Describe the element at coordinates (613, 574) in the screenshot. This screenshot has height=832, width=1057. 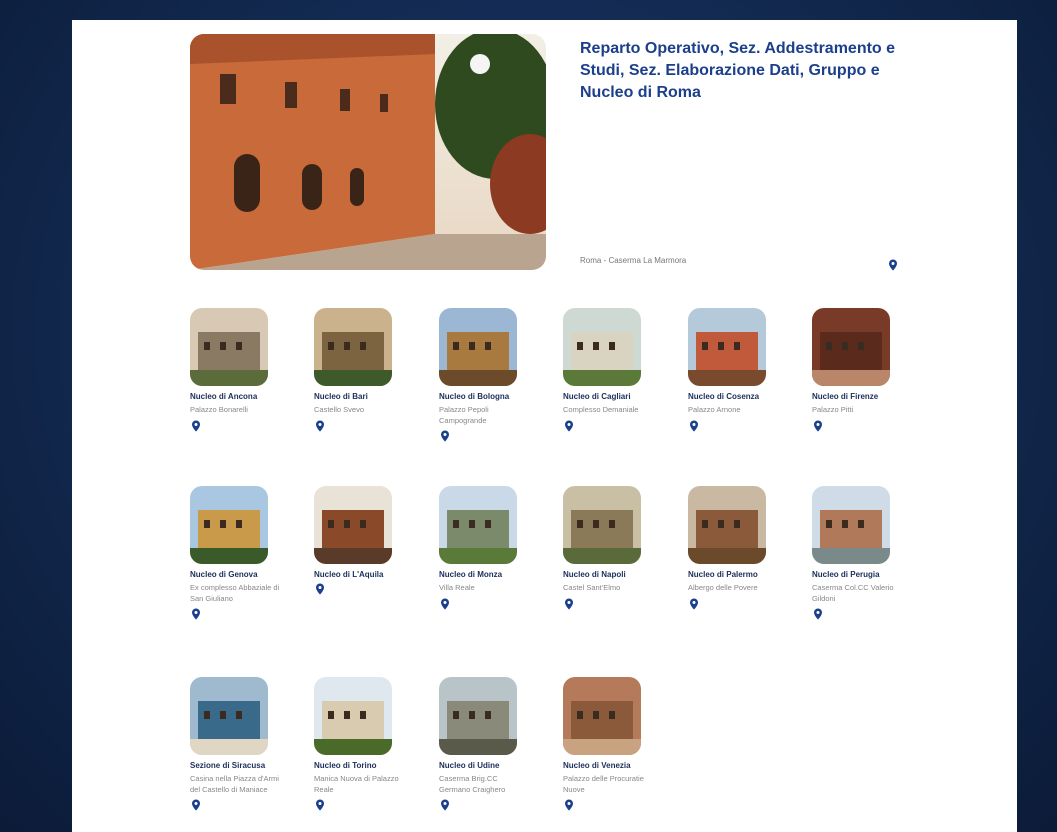
I see `nucleo-name: Nucleo di Napoli` at that location.